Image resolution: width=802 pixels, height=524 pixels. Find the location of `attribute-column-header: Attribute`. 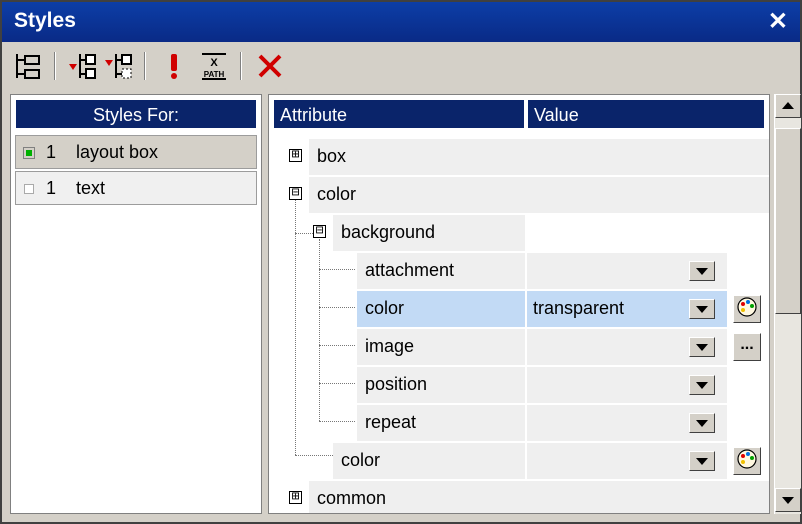

attribute-column-header: Attribute is located at coordinates (399, 114).